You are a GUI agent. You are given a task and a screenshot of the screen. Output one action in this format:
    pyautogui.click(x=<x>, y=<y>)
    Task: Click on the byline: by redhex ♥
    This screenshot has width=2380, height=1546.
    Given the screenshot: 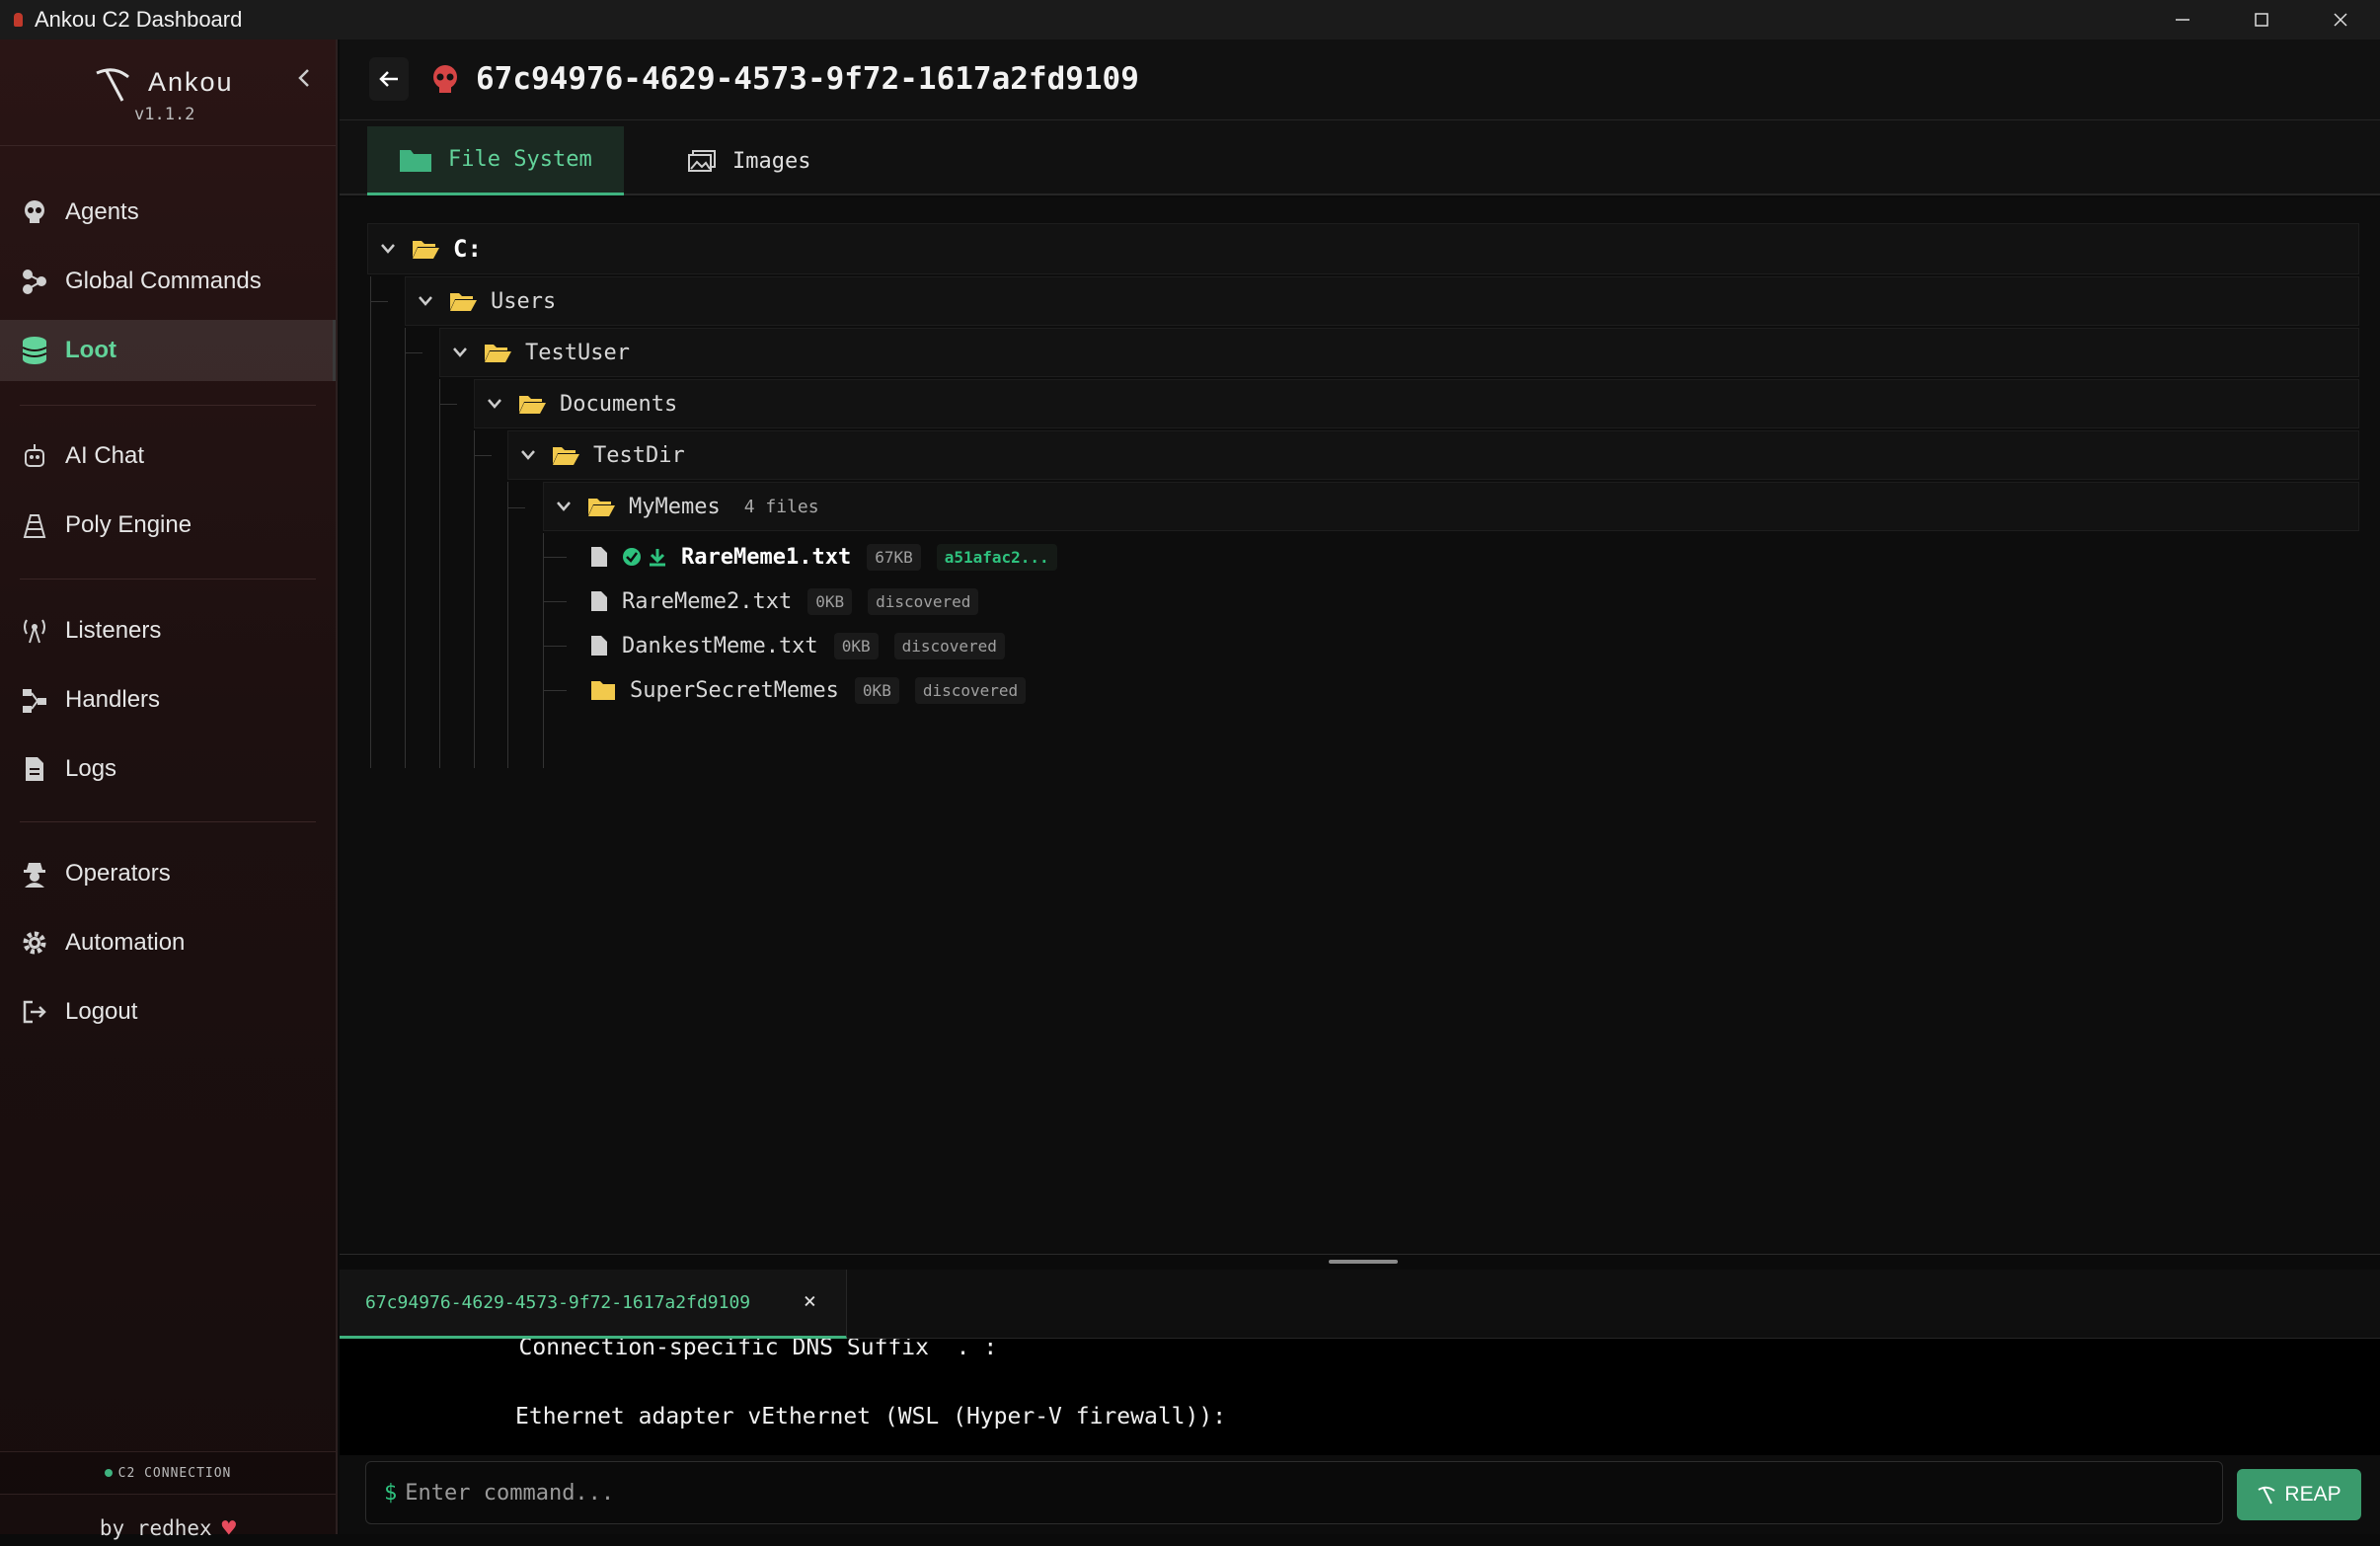 What is the action you would take?
    pyautogui.click(x=168, y=1528)
    